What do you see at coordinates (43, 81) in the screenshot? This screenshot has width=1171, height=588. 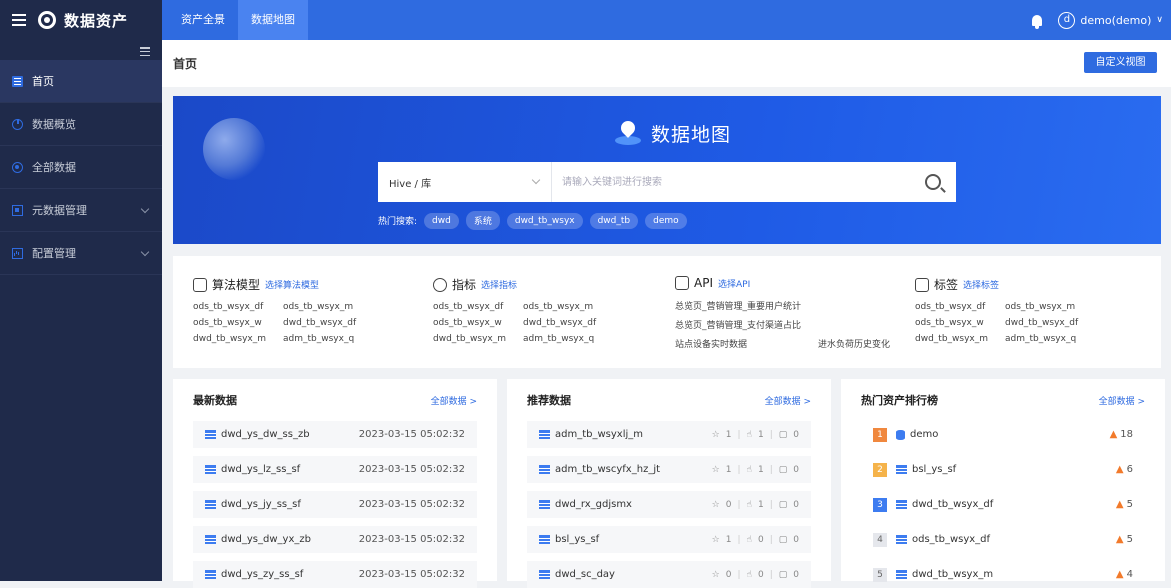 I see `sidebar-item-label: 首页` at bounding box center [43, 81].